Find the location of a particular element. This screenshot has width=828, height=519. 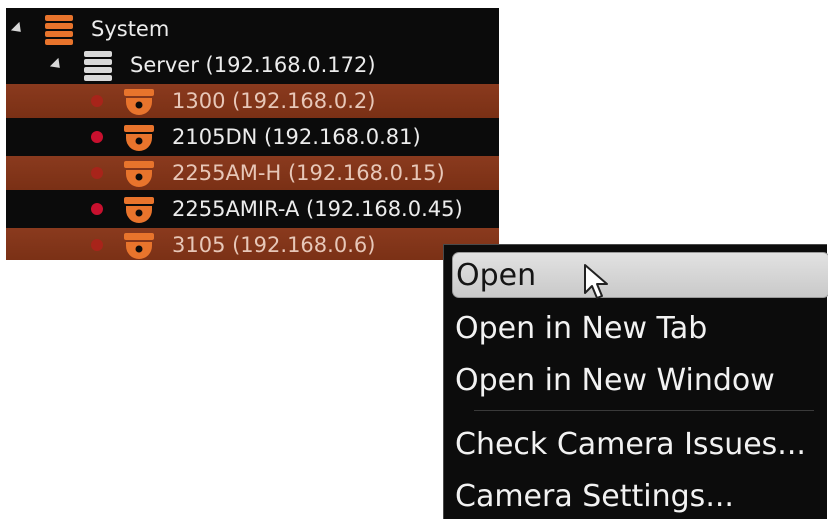

tree-node-label: System is located at coordinates (130, 29).